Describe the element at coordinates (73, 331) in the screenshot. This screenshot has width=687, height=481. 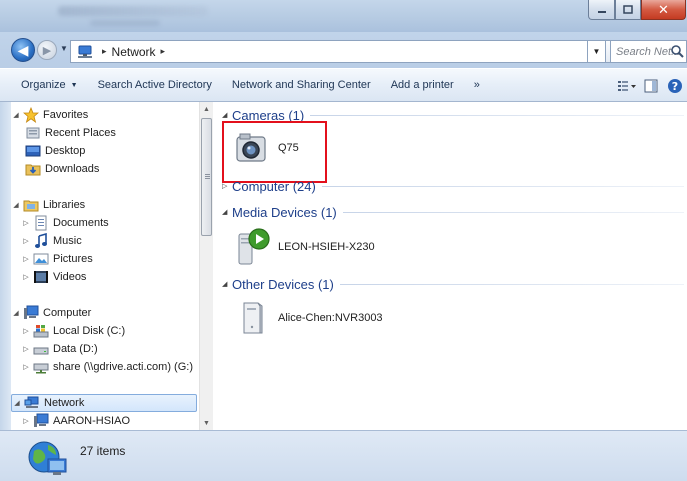
I see `tree-item-local-disk: ▷ Local Disk (C:)` at that location.